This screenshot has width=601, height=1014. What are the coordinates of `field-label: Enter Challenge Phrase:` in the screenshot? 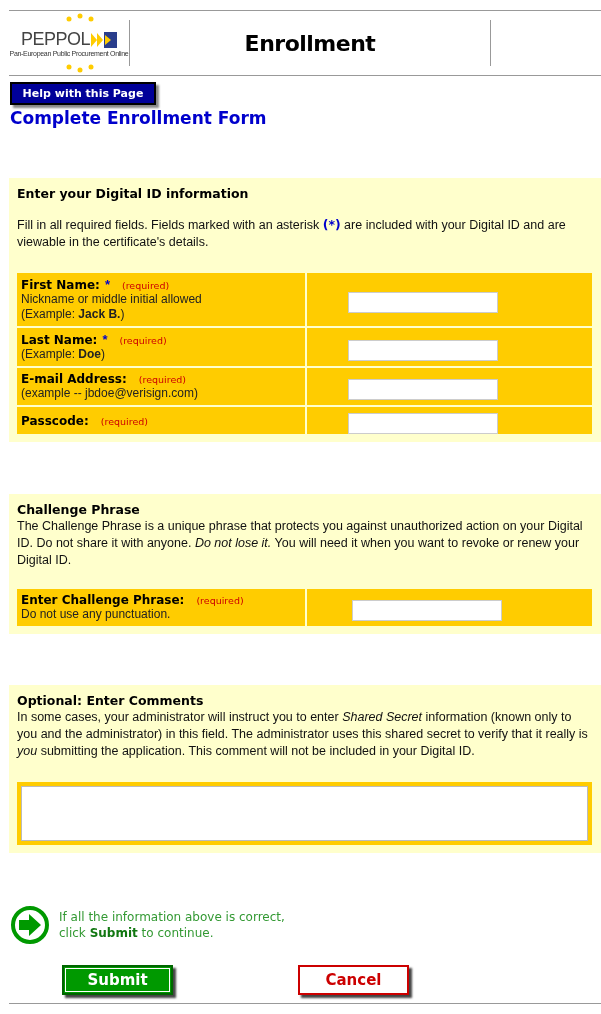 It's located at (103, 600).